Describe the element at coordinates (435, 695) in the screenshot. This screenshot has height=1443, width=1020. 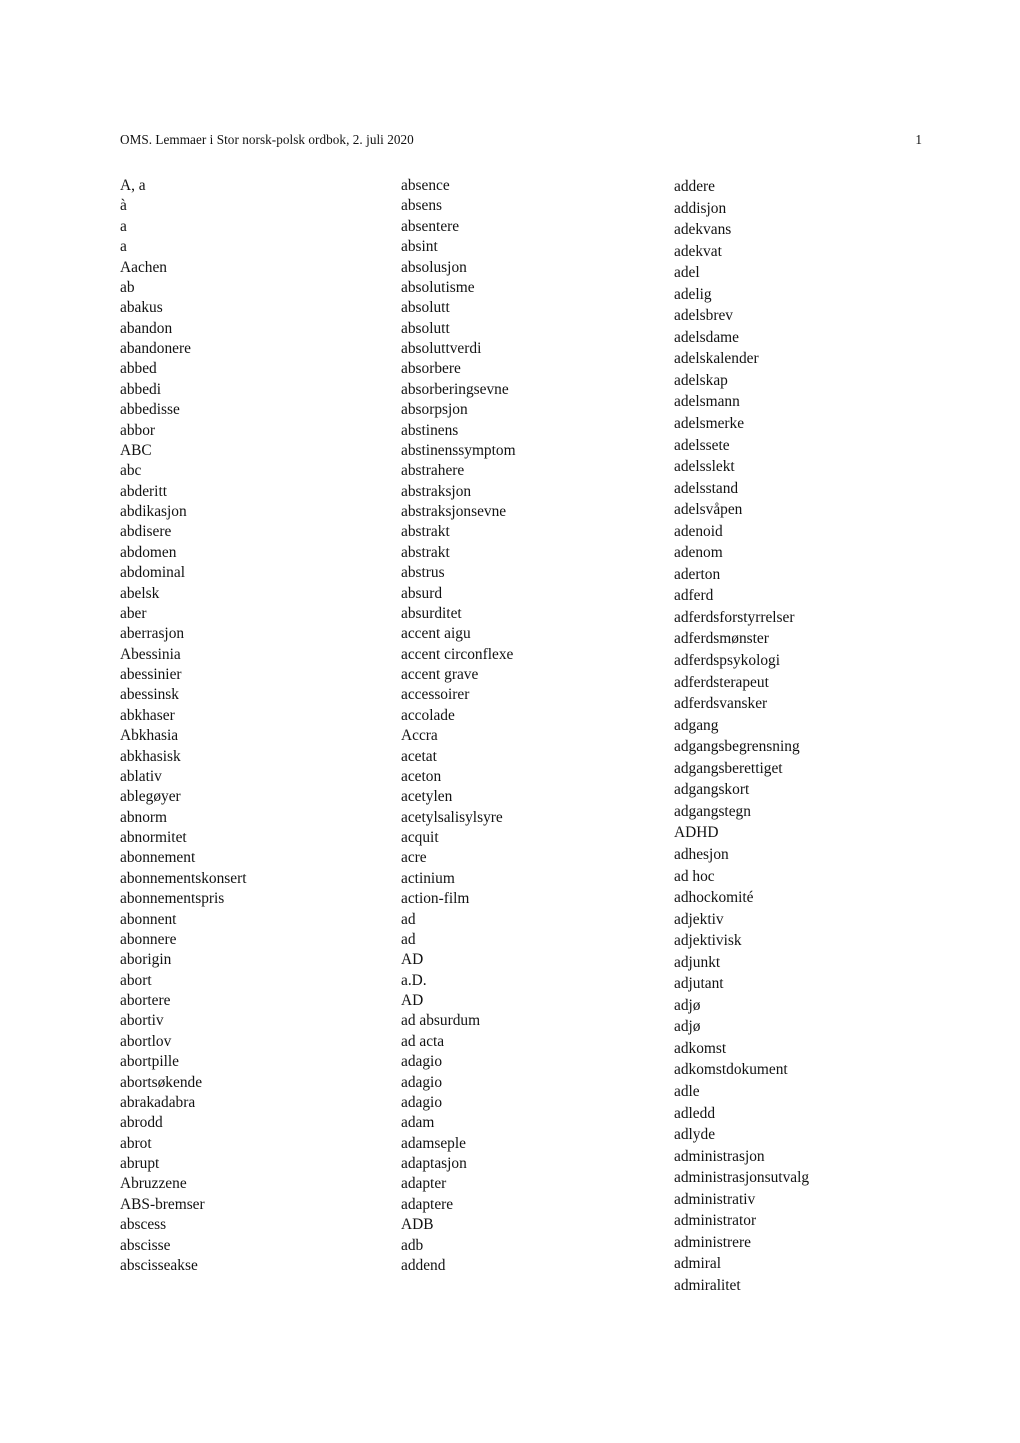
I see `lemma-entry: accessoirer` at that location.